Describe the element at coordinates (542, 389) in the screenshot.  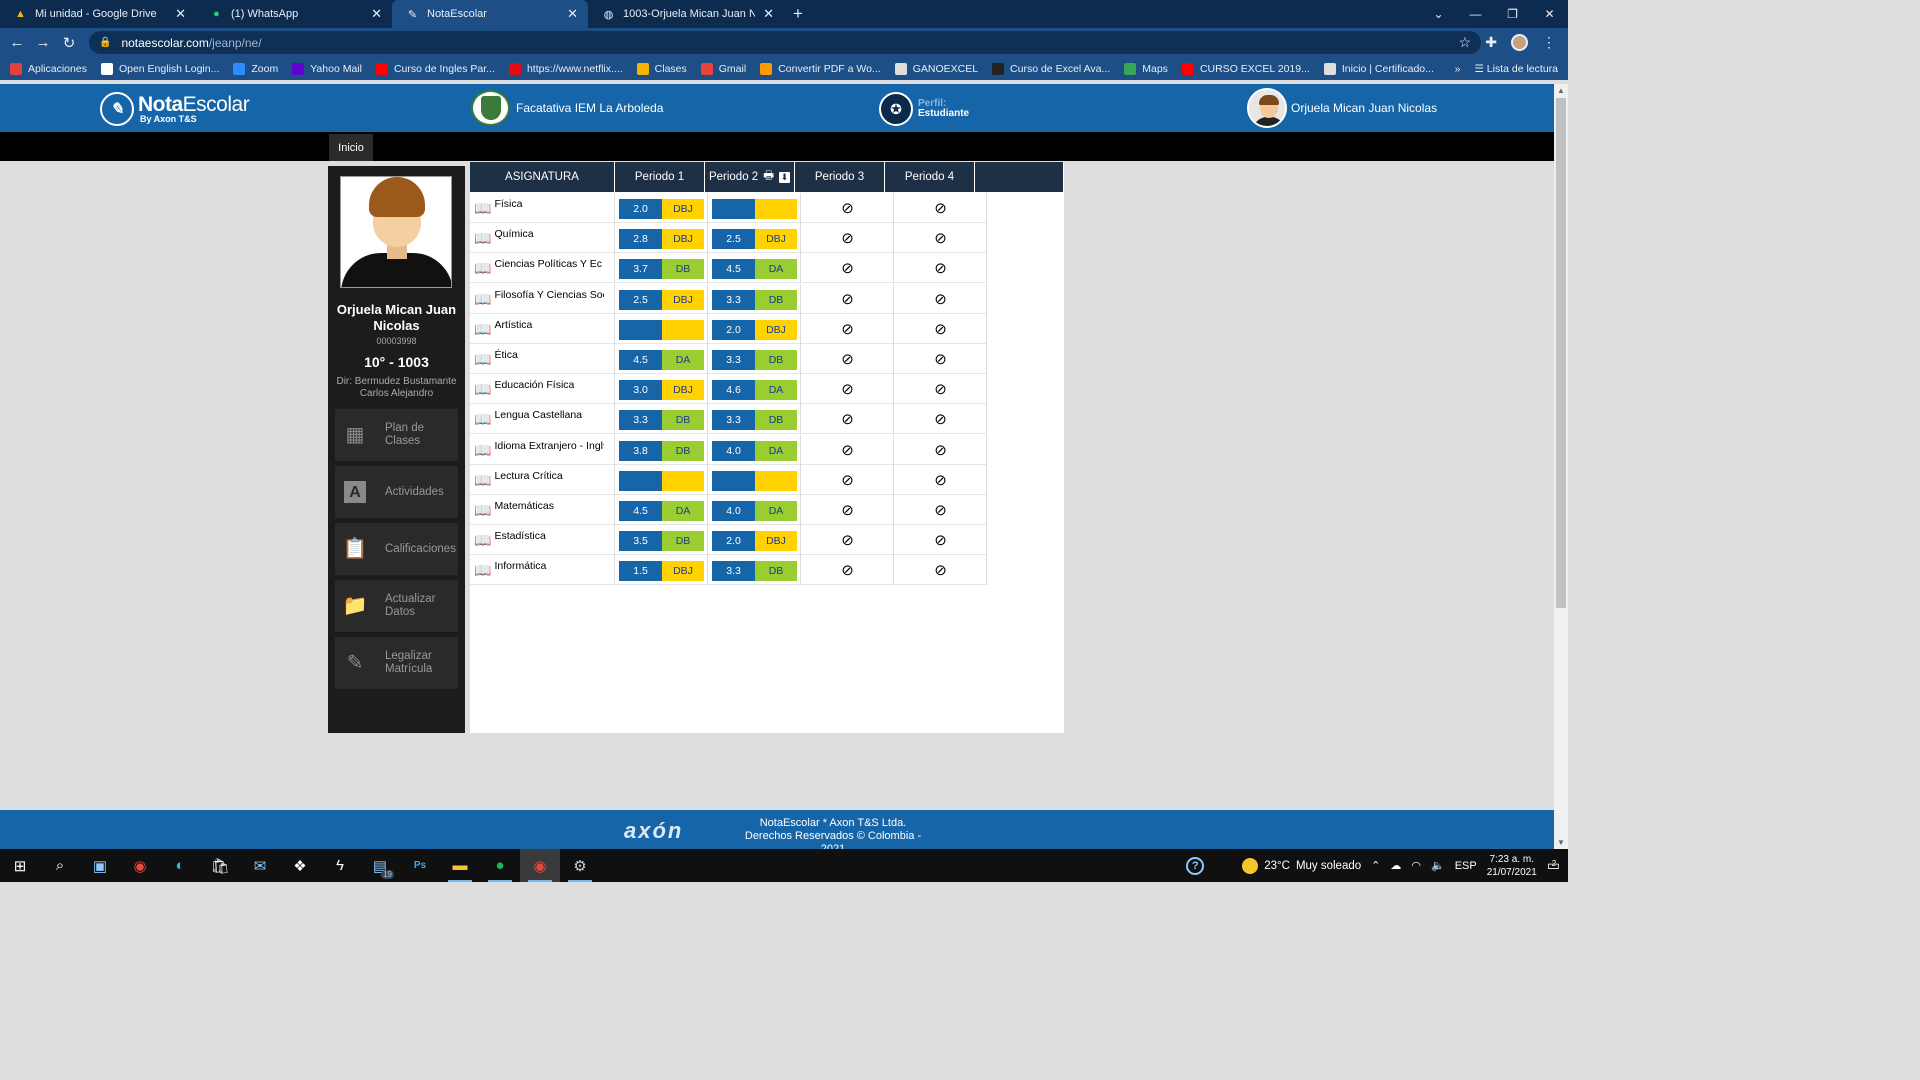
I see `subject-cell: 📖 Educación Física` at that location.